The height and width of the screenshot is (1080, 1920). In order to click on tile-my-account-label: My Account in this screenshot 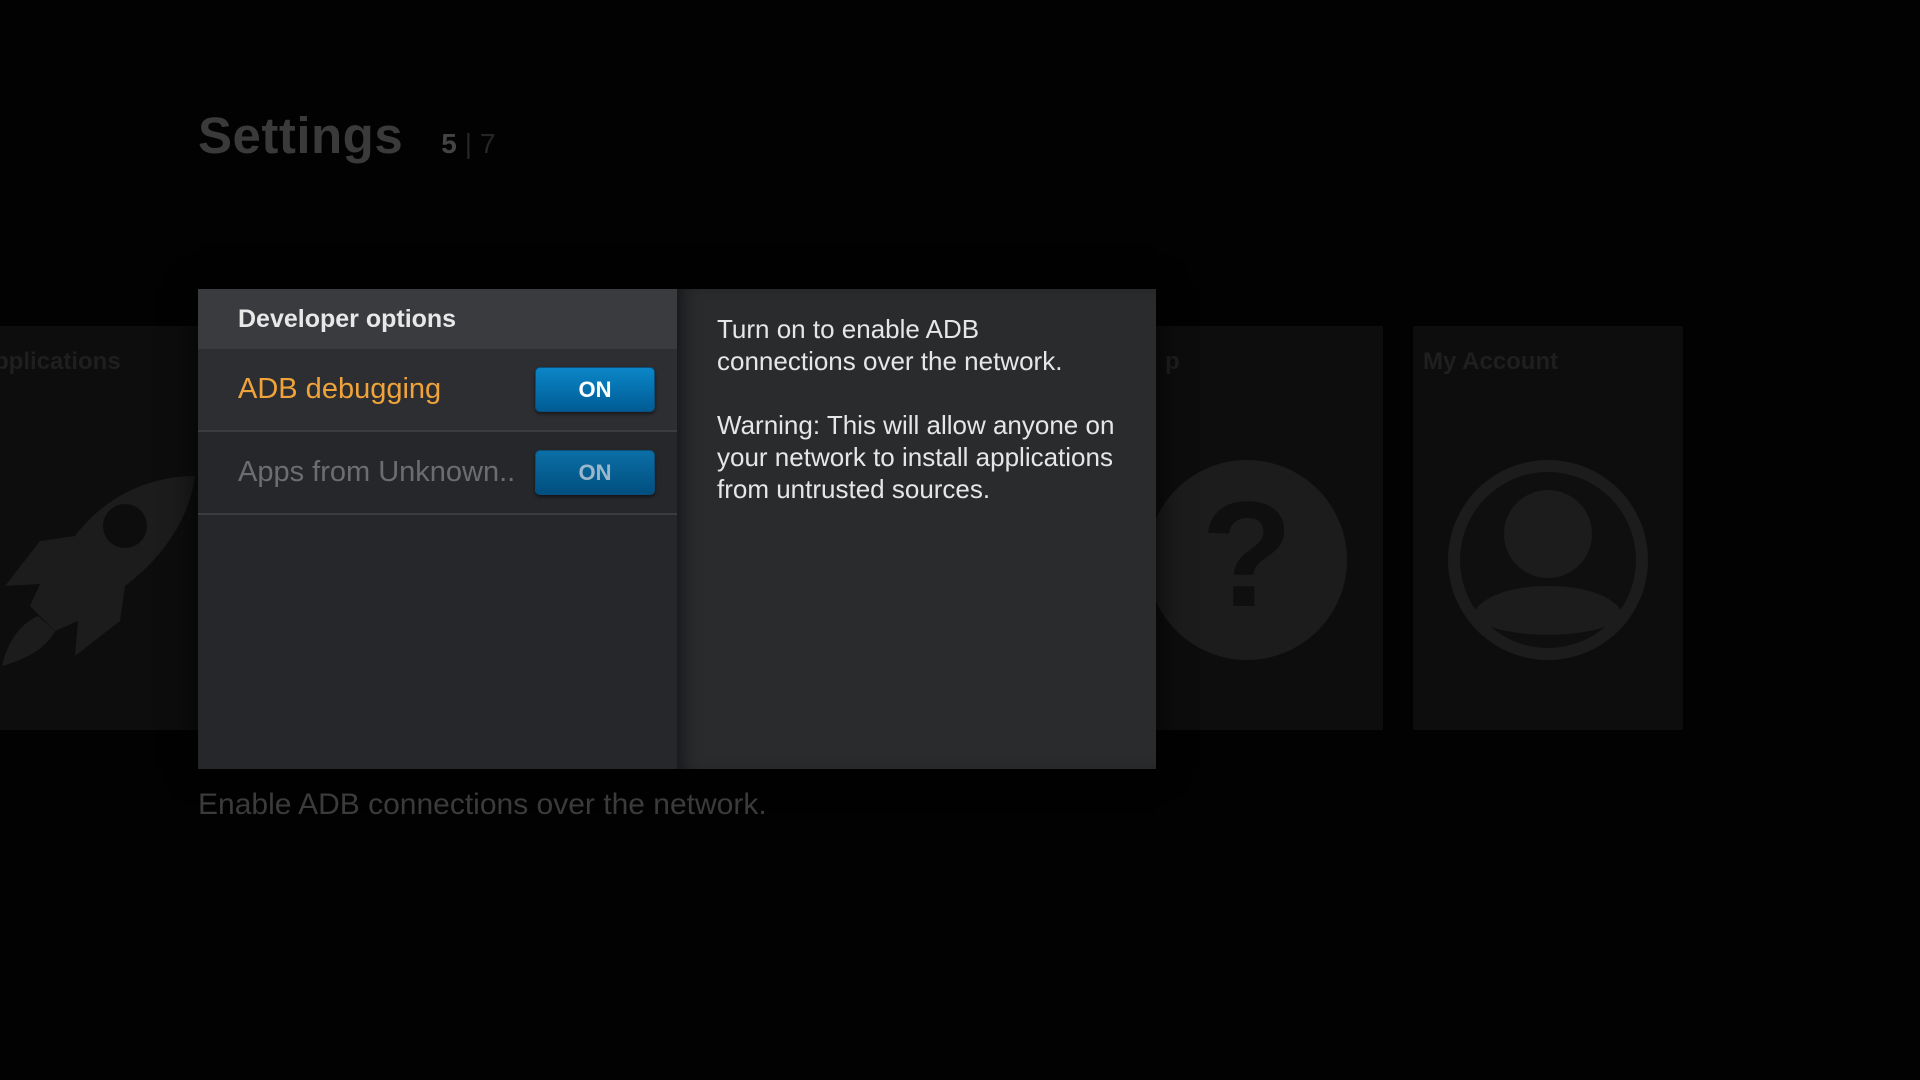, I will do `click(1491, 361)`.